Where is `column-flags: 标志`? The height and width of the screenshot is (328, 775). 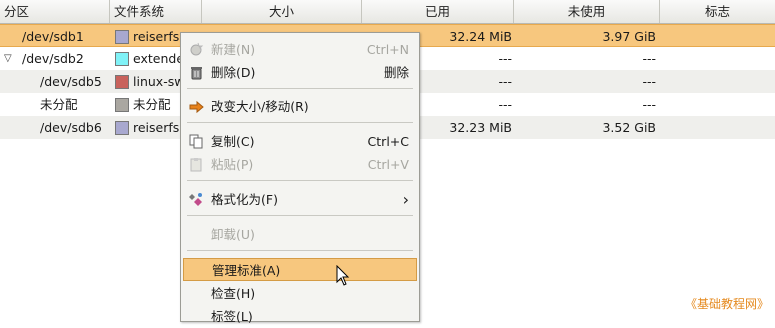 column-flags: 标志 is located at coordinates (717, 11).